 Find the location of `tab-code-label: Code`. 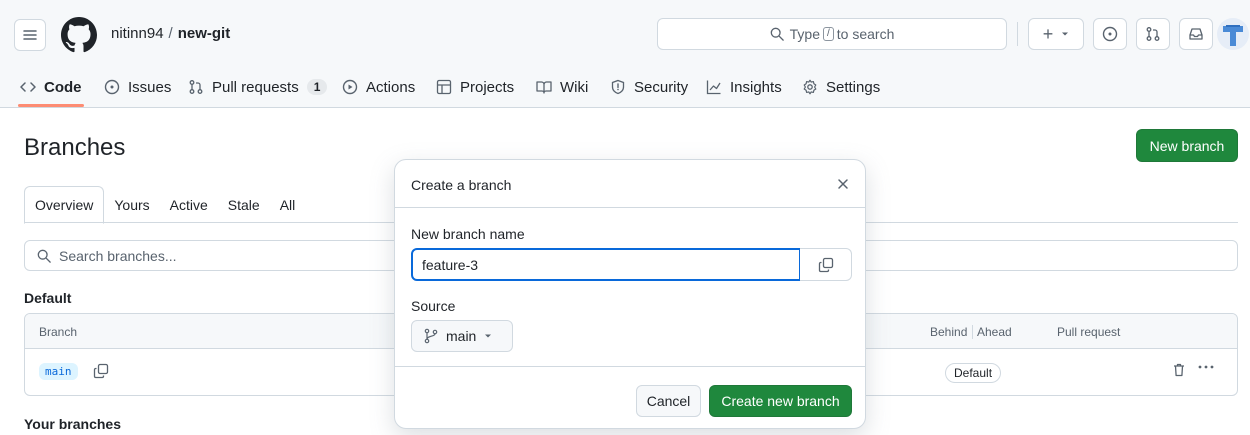

tab-code-label: Code is located at coordinates (63, 87).